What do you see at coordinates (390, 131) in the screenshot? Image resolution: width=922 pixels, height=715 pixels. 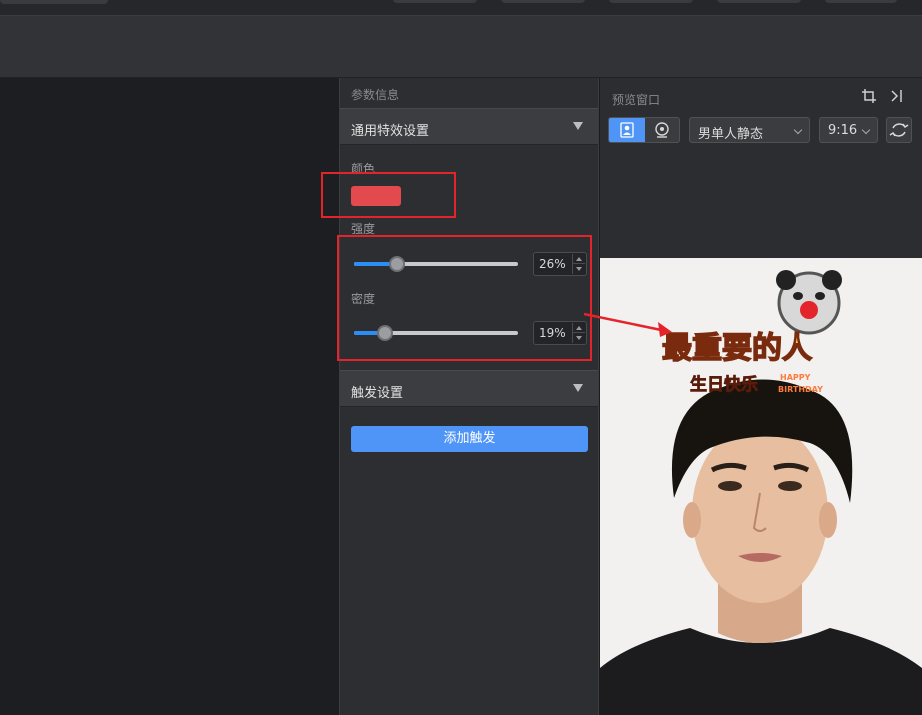 I see `general-effects-label: 通用特效设置` at bounding box center [390, 131].